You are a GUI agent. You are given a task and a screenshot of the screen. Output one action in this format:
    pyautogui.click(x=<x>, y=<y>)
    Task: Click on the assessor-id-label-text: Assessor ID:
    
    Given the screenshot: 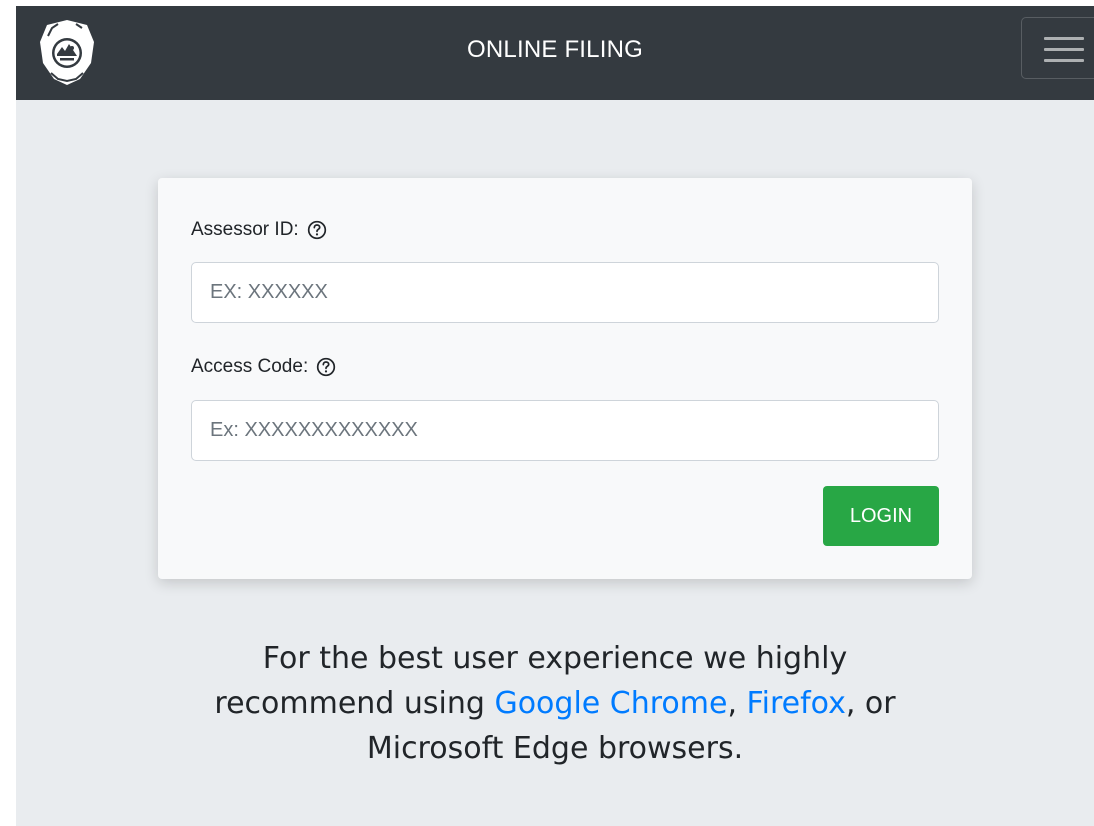 What is the action you would take?
    pyautogui.click(x=245, y=229)
    